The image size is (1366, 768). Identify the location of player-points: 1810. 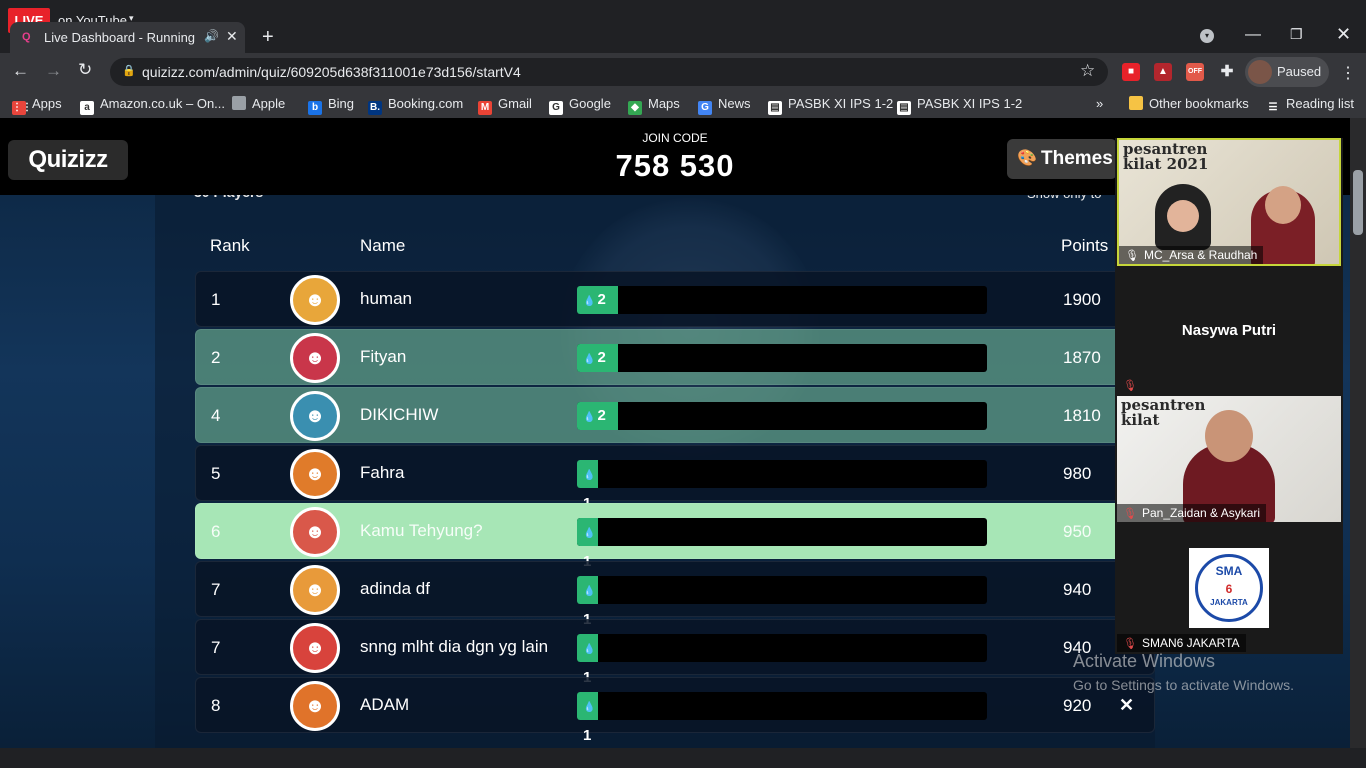
(1082, 415).